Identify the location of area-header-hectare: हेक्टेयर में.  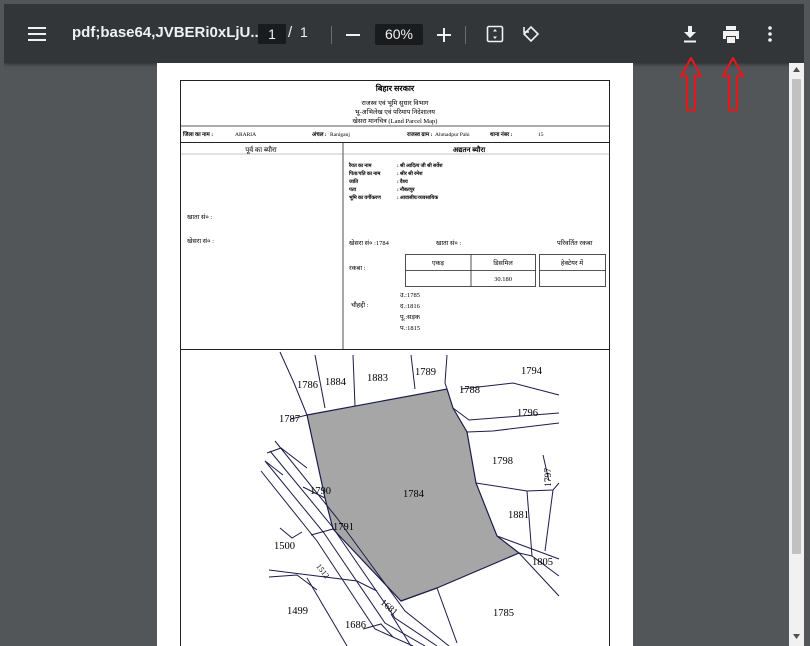
(572, 263).